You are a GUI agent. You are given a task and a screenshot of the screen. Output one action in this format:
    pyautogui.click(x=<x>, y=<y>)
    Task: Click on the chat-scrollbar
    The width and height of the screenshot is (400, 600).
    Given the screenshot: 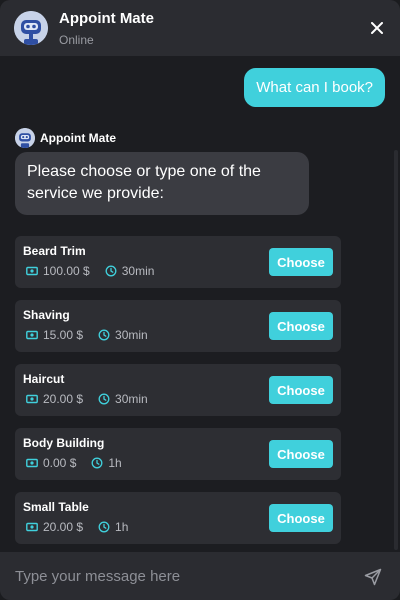 What is the action you would take?
    pyautogui.click(x=396, y=350)
    